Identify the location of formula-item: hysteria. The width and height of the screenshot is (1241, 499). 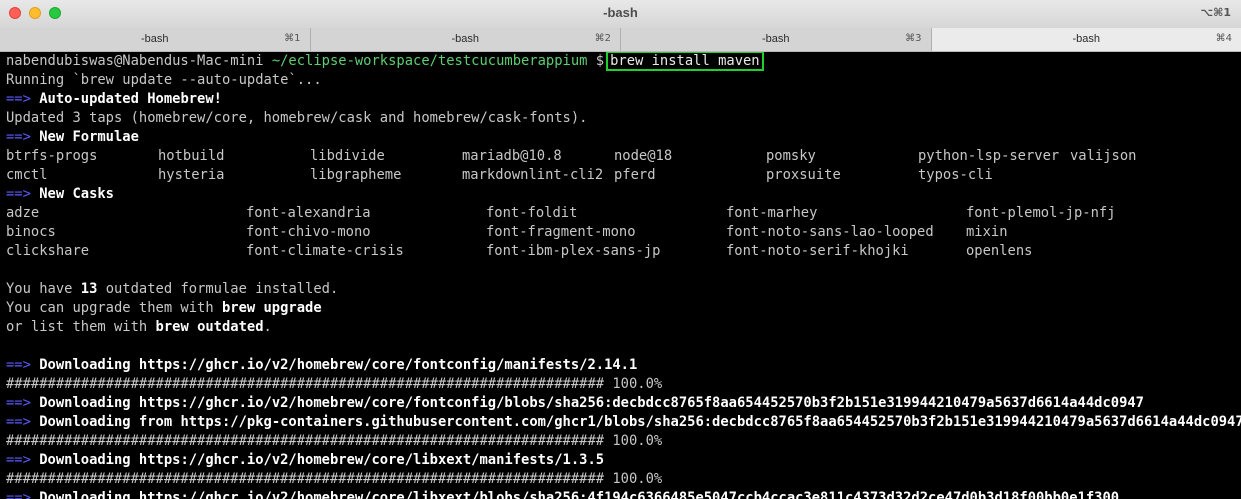
(191, 175).